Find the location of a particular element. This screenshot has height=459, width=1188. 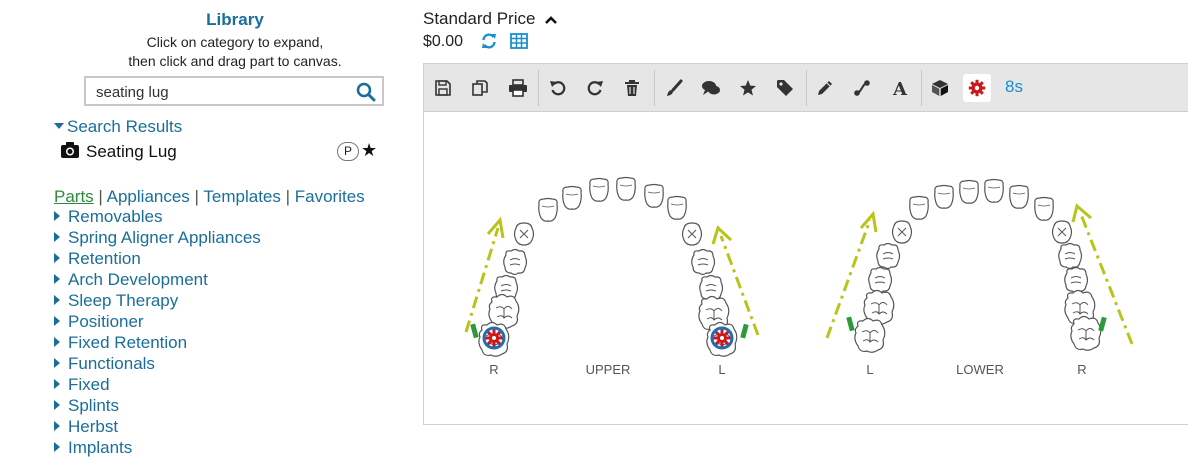

price-toggle: Standard Price is located at coordinates (490, 19).